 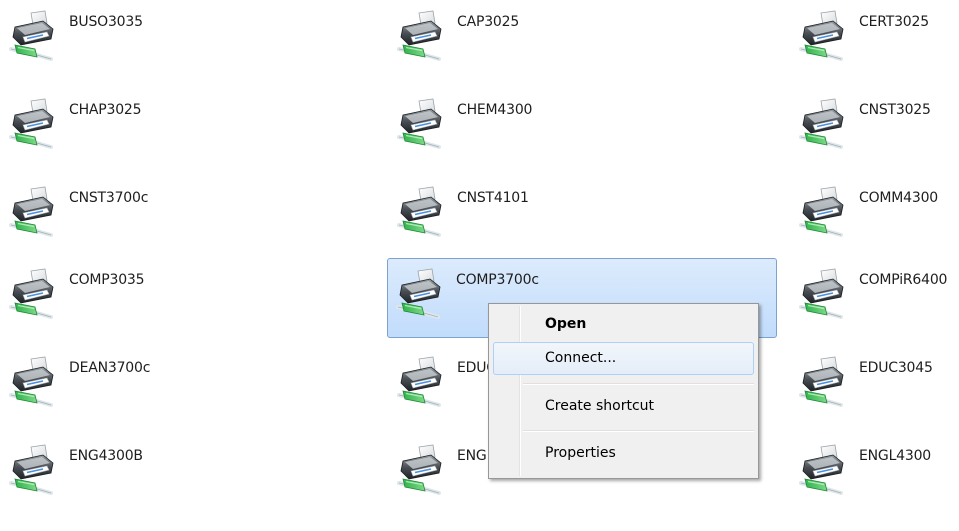 I want to click on menu-item-properties: Properties, so click(x=623, y=453).